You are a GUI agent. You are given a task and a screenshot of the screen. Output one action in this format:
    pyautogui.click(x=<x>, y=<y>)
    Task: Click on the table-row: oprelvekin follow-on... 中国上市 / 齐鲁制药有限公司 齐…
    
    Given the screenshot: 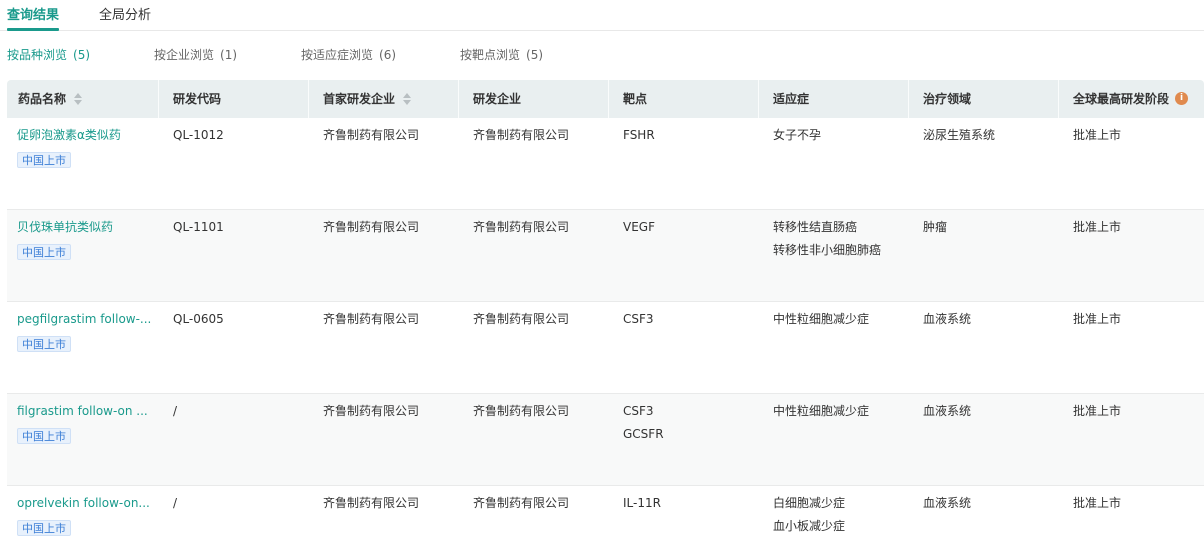 What is the action you would take?
    pyautogui.click(x=605, y=520)
    